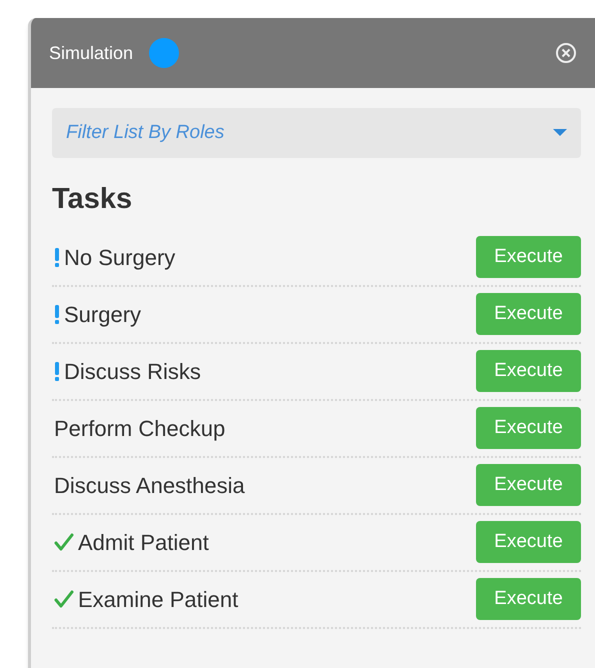 The image size is (595, 668). I want to click on task-label: Examine Patient, so click(158, 600).